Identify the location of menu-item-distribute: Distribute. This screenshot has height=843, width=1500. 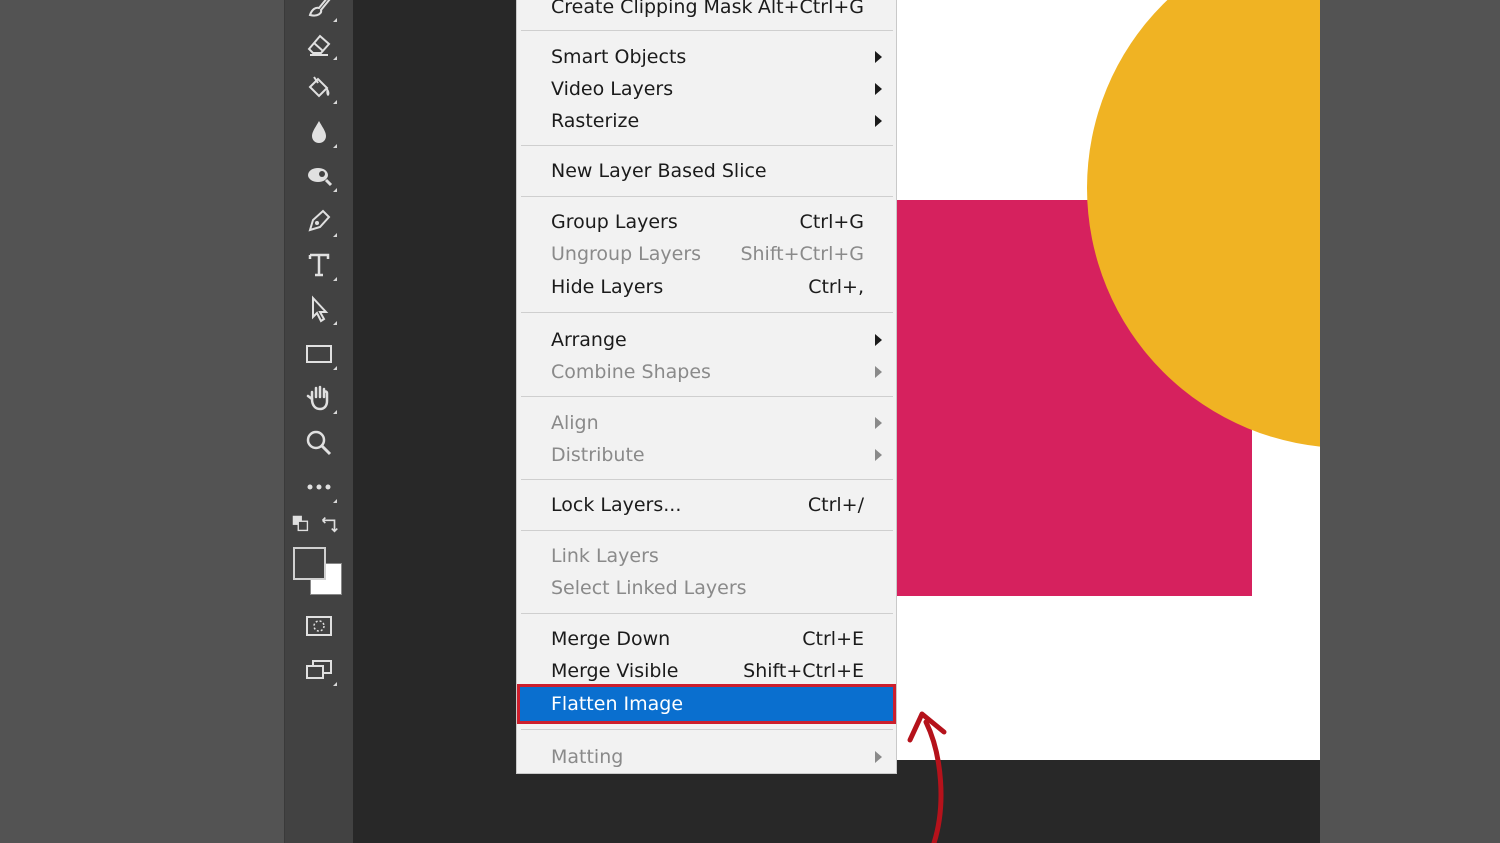
(706, 455).